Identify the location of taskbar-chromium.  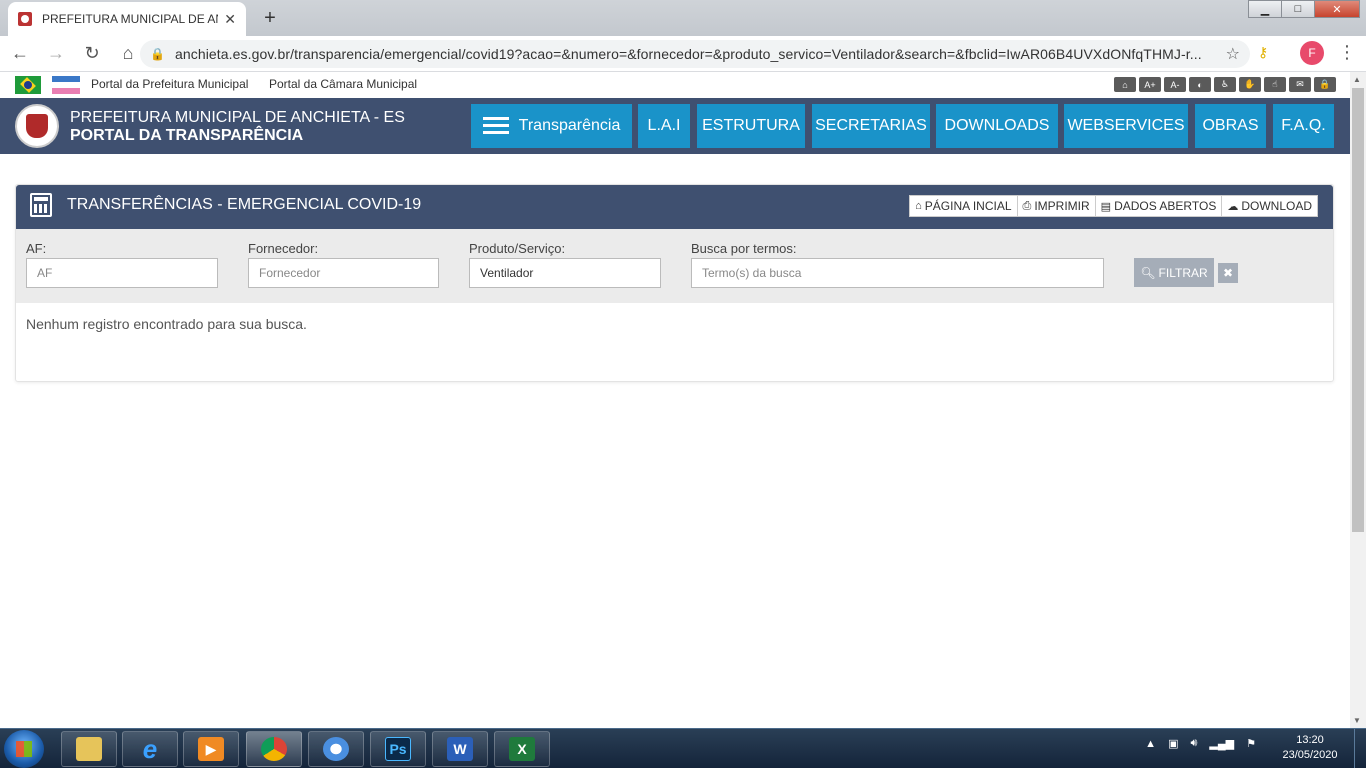
(336, 749).